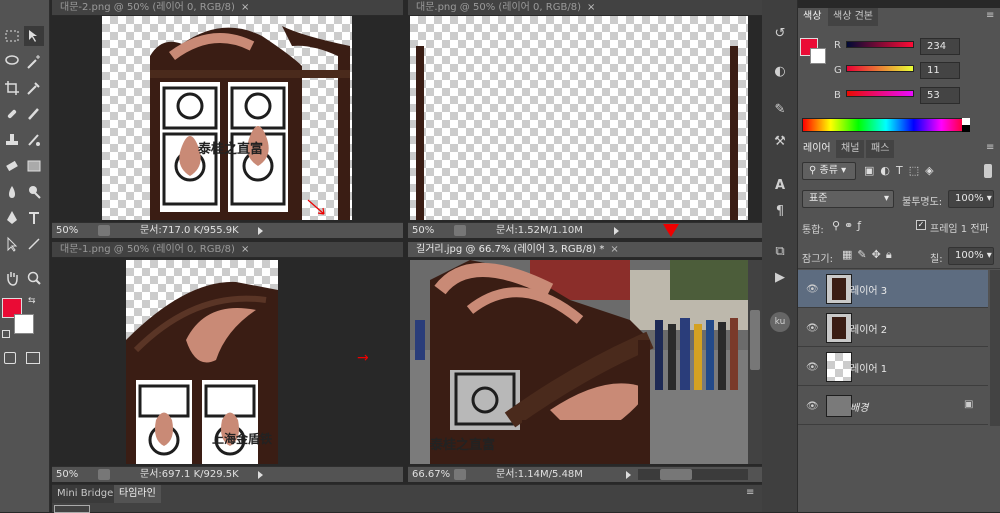  What do you see at coordinates (12, 166) in the screenshot?
I see `eraser-icon` at bounding box center [12, 166].